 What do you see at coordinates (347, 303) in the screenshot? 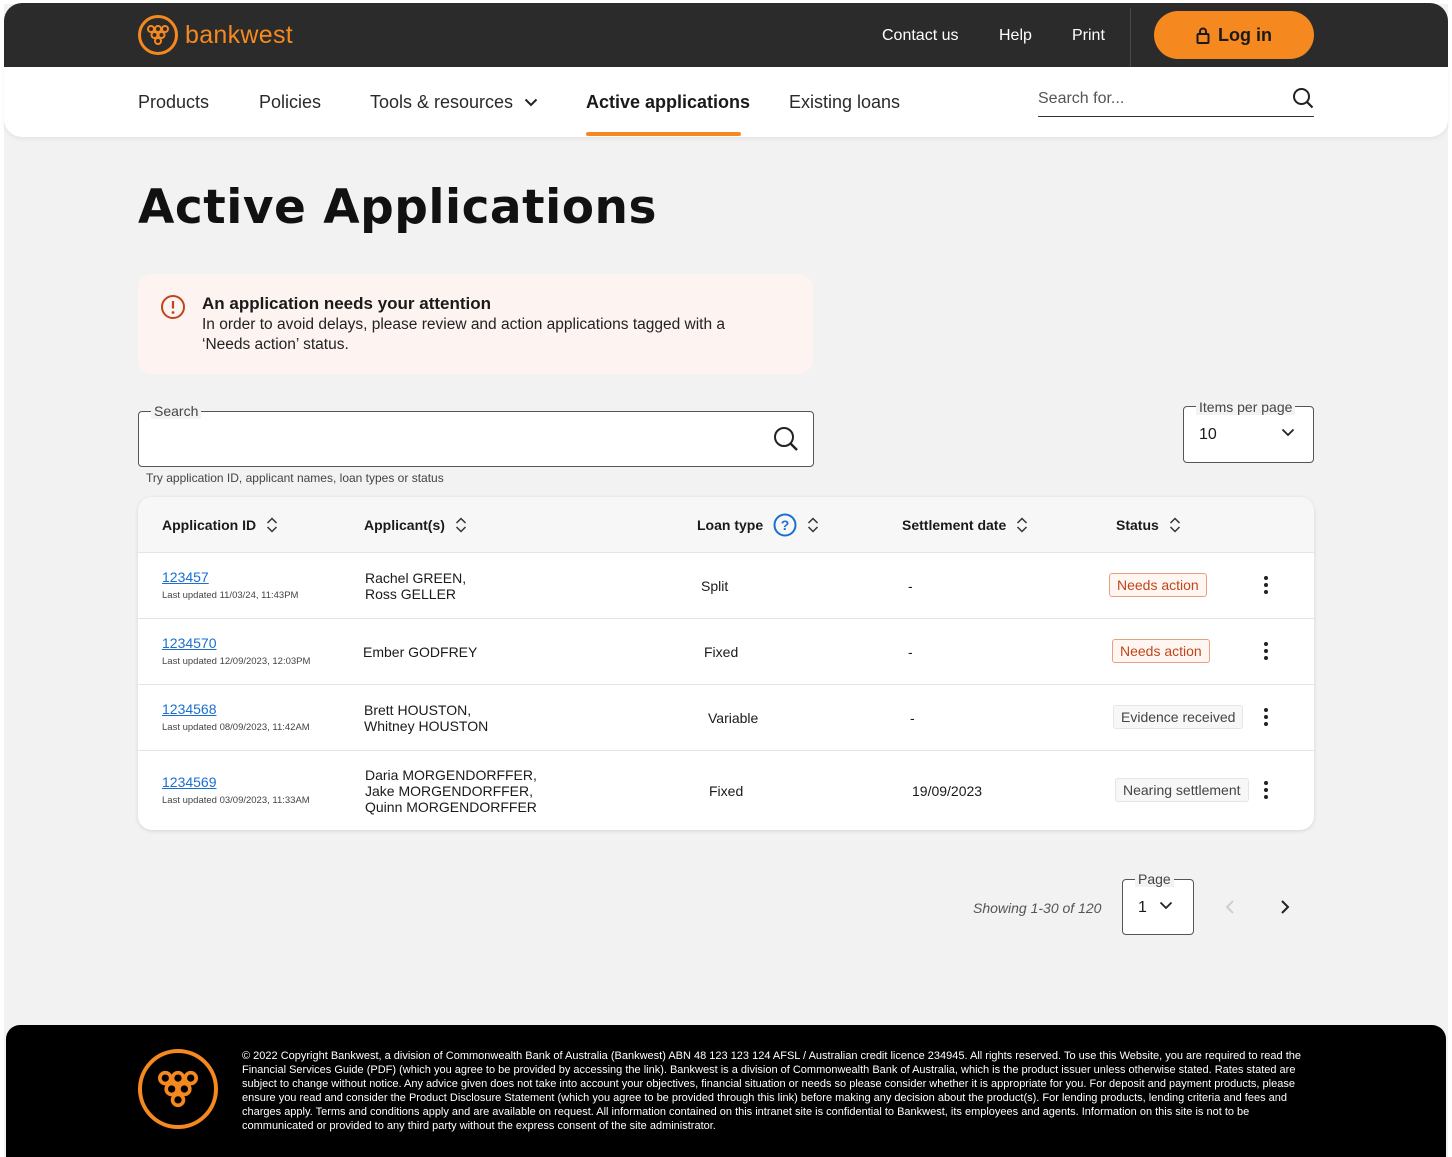
I see `alert-title: An application needs your attention` at bounding box center [347, 303].